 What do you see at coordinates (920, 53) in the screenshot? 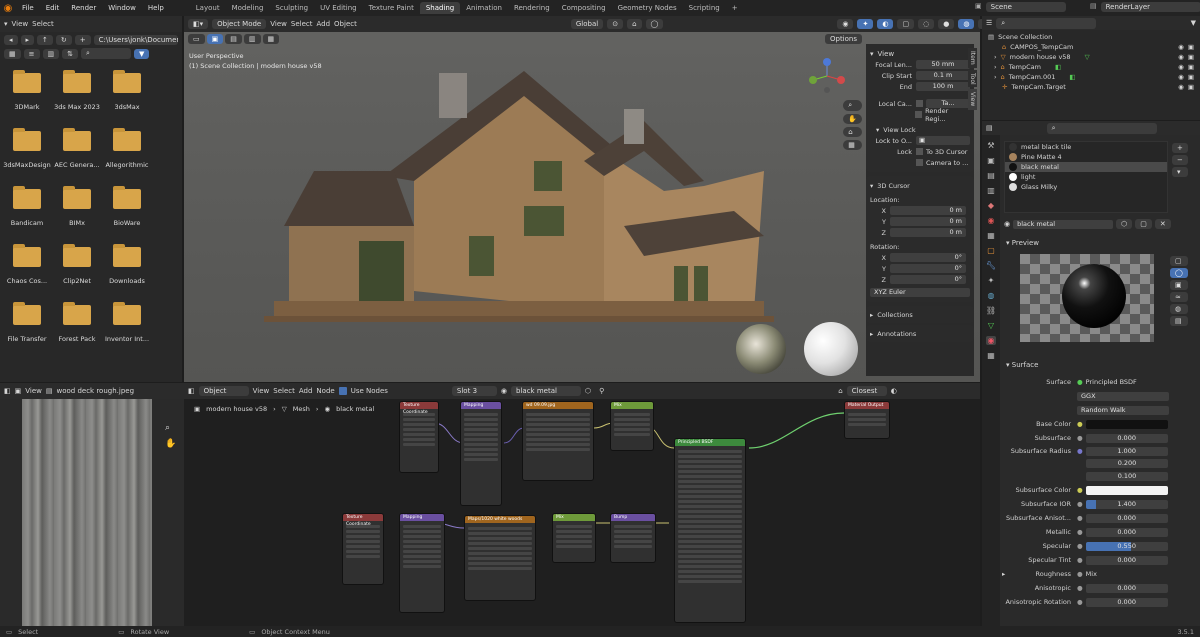
I see `view-section-header: ▾ View` at bounding box center [920, 53].